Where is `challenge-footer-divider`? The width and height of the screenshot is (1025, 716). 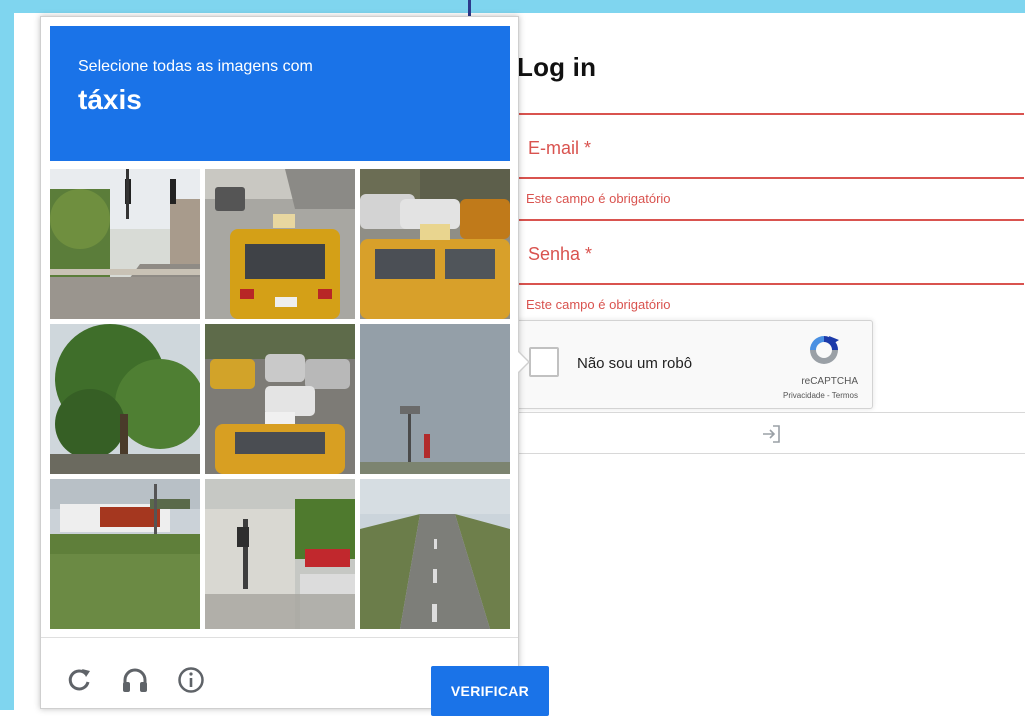 challenge-footer-divider is located at coordinates (279, 637).